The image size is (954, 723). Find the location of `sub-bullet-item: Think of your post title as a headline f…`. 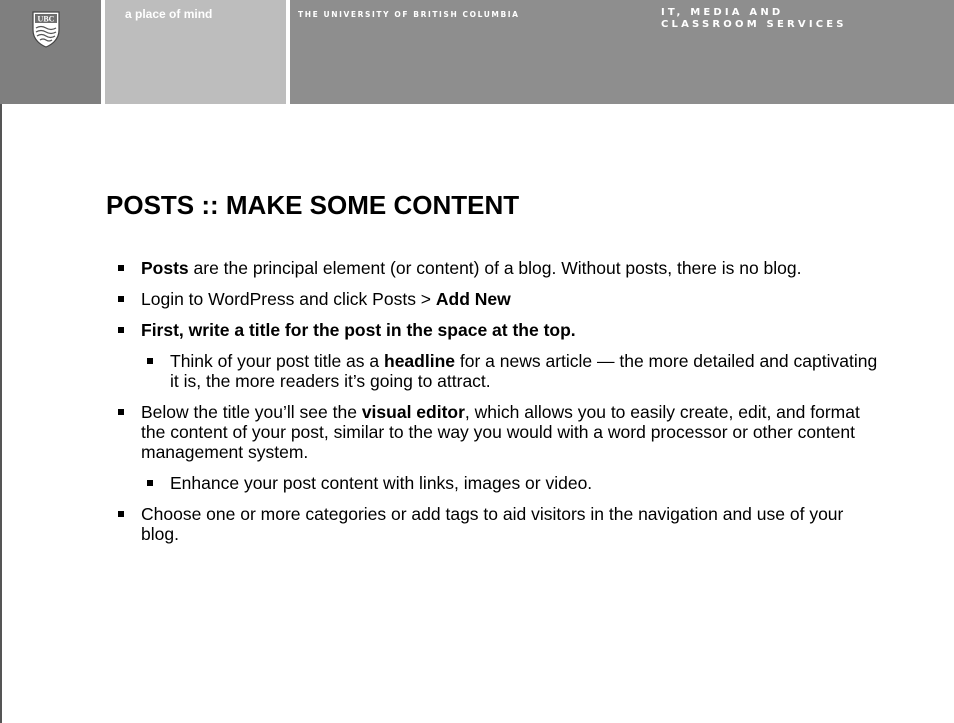

sub-bullet-item: Think of your post title as a headline f… is located at coordinates (513, 371).